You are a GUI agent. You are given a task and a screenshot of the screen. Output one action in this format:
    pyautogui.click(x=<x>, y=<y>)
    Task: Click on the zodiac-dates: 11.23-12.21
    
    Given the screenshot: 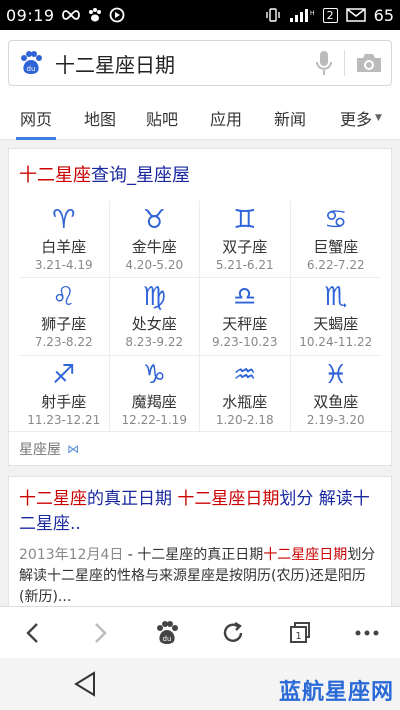 What is the action you would take?
    pyautogui.click(x=64, y=420)
    